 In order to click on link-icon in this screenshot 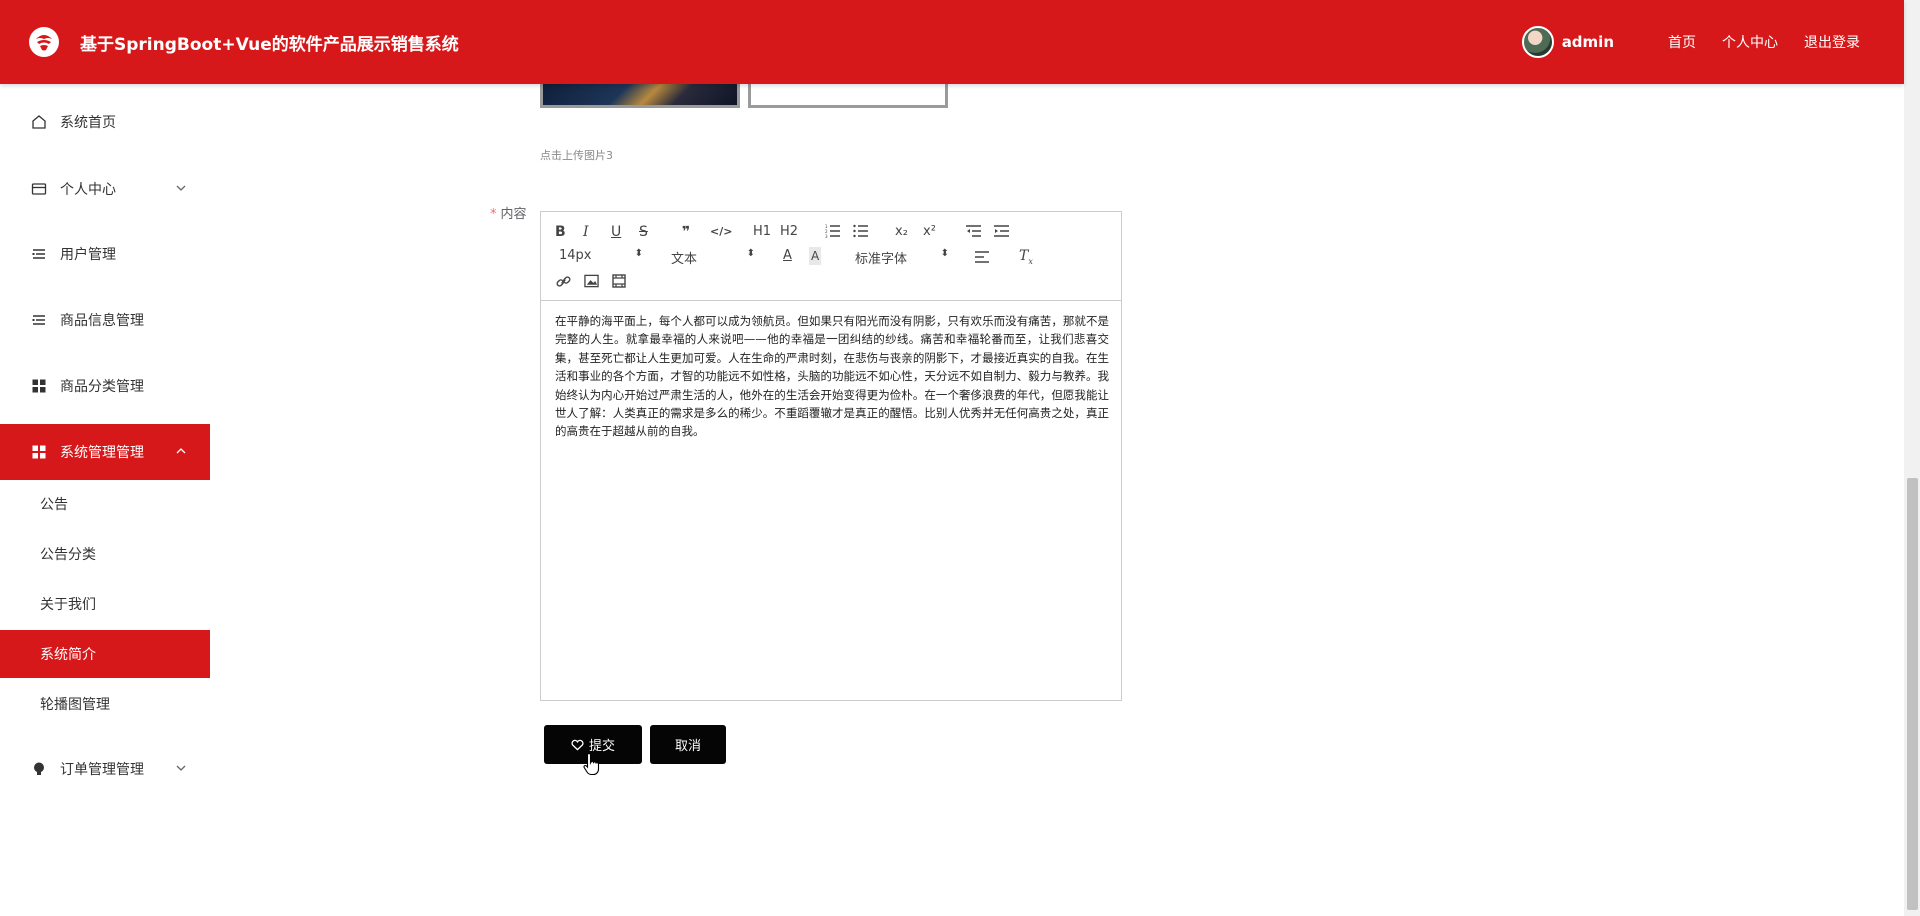, I will do `click(563, 281)`.